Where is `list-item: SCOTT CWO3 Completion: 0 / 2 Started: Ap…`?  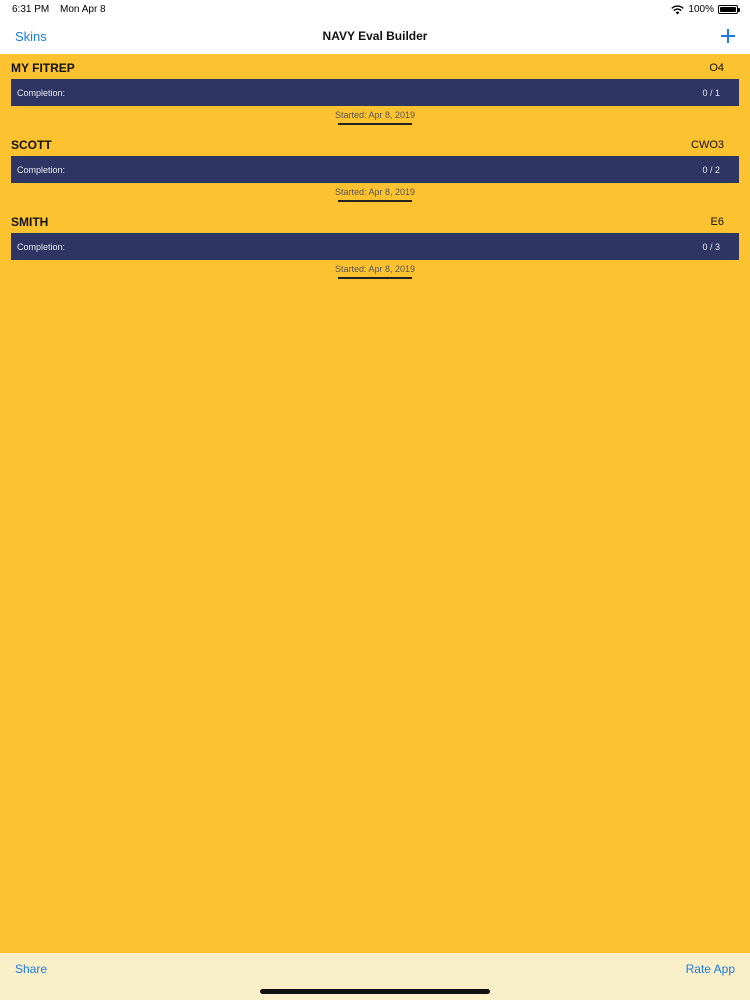
list-item: SCOTT CWO3 Completion: 0 / 2 Started: Ap… is located at coordinates (375, 169).